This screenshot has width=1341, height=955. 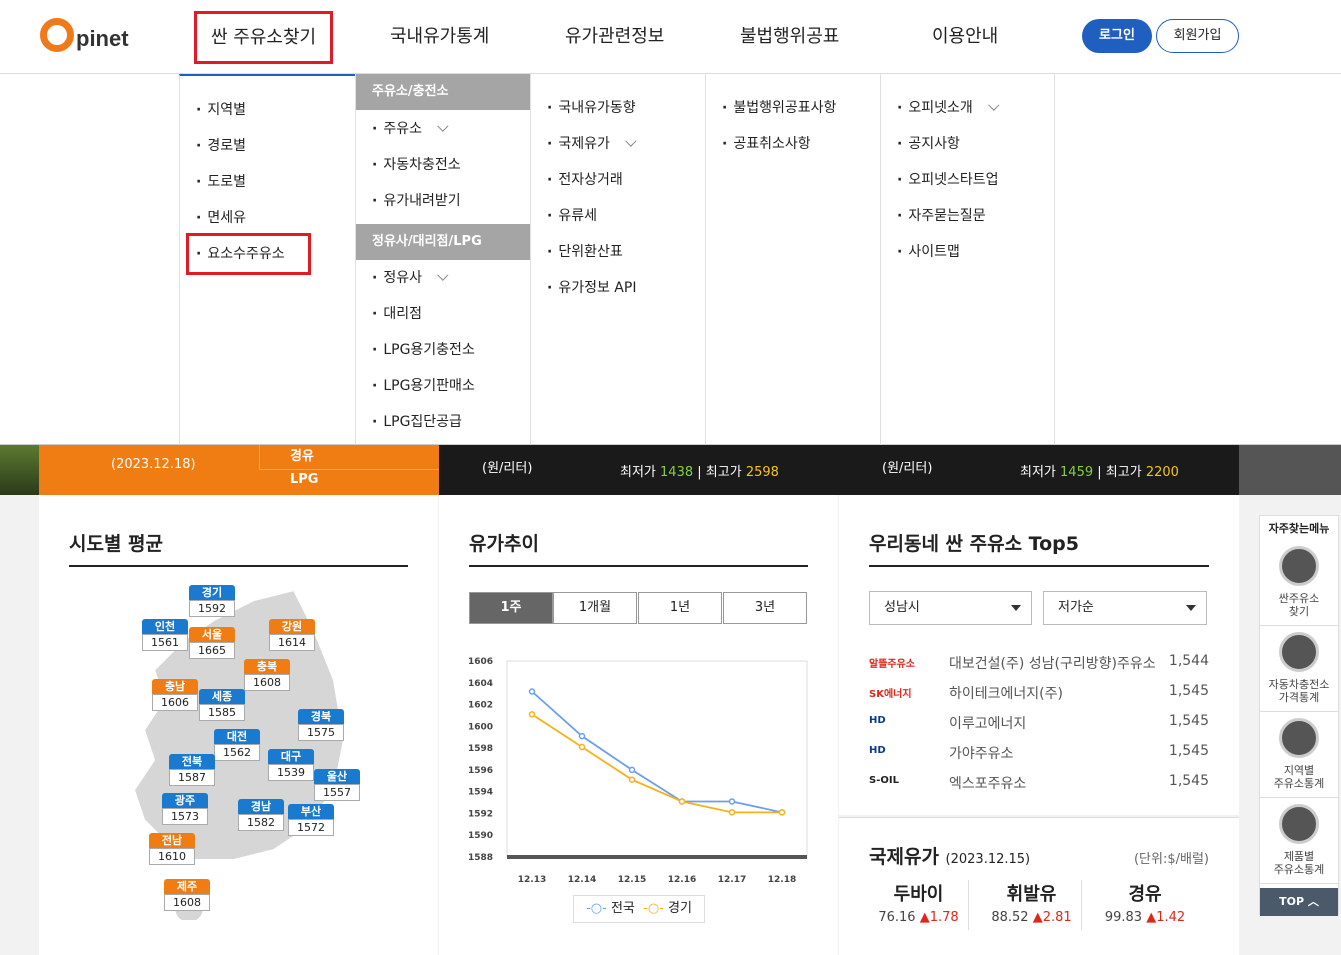 I want to click on tab-lpg: LPG, so click(x=304, y=479).